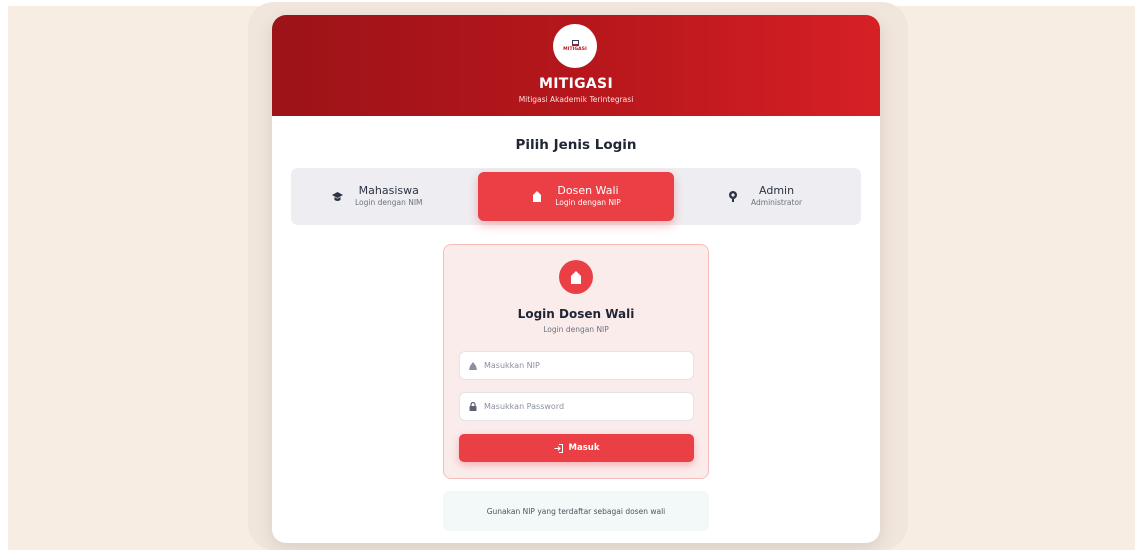 The image size is (1143, 550). I want to click on tab-label: Mahasiswa, so click(388, 190).